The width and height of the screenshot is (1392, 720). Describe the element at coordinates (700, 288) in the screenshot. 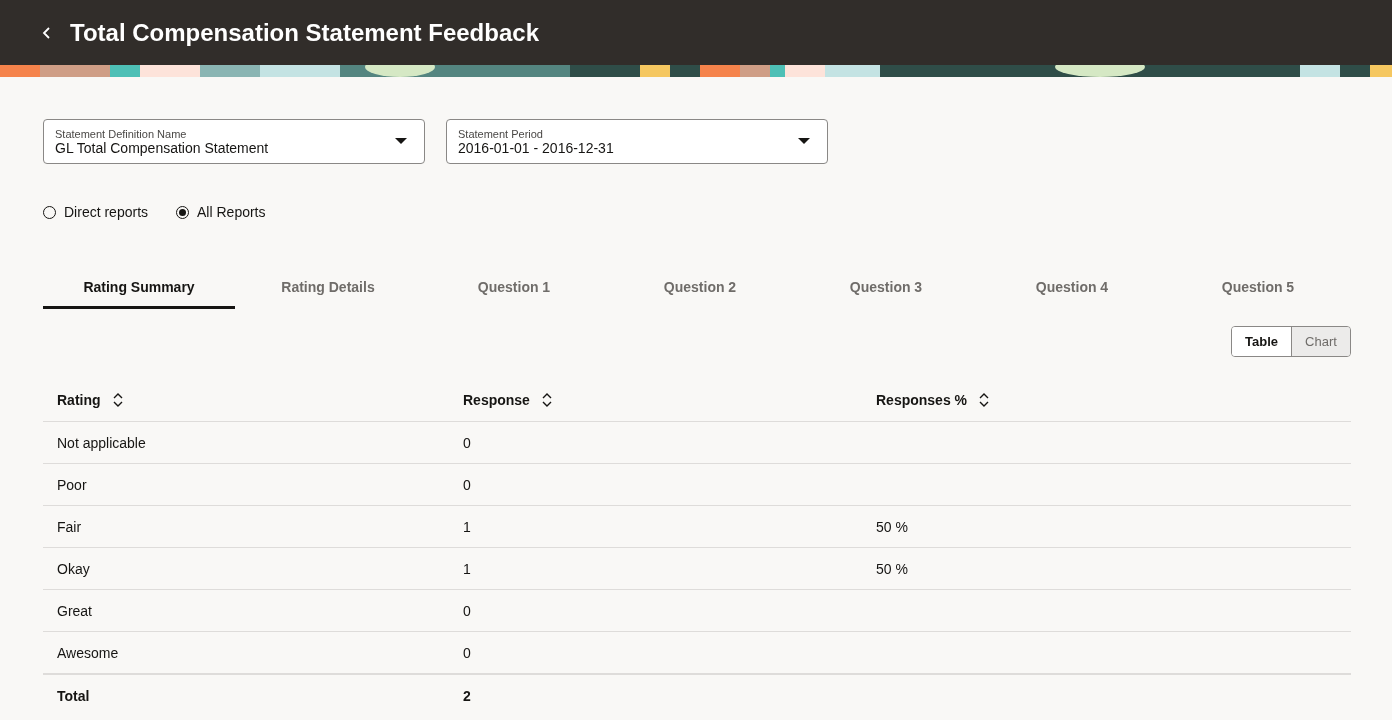

I see `tab: Question 2` at that location.